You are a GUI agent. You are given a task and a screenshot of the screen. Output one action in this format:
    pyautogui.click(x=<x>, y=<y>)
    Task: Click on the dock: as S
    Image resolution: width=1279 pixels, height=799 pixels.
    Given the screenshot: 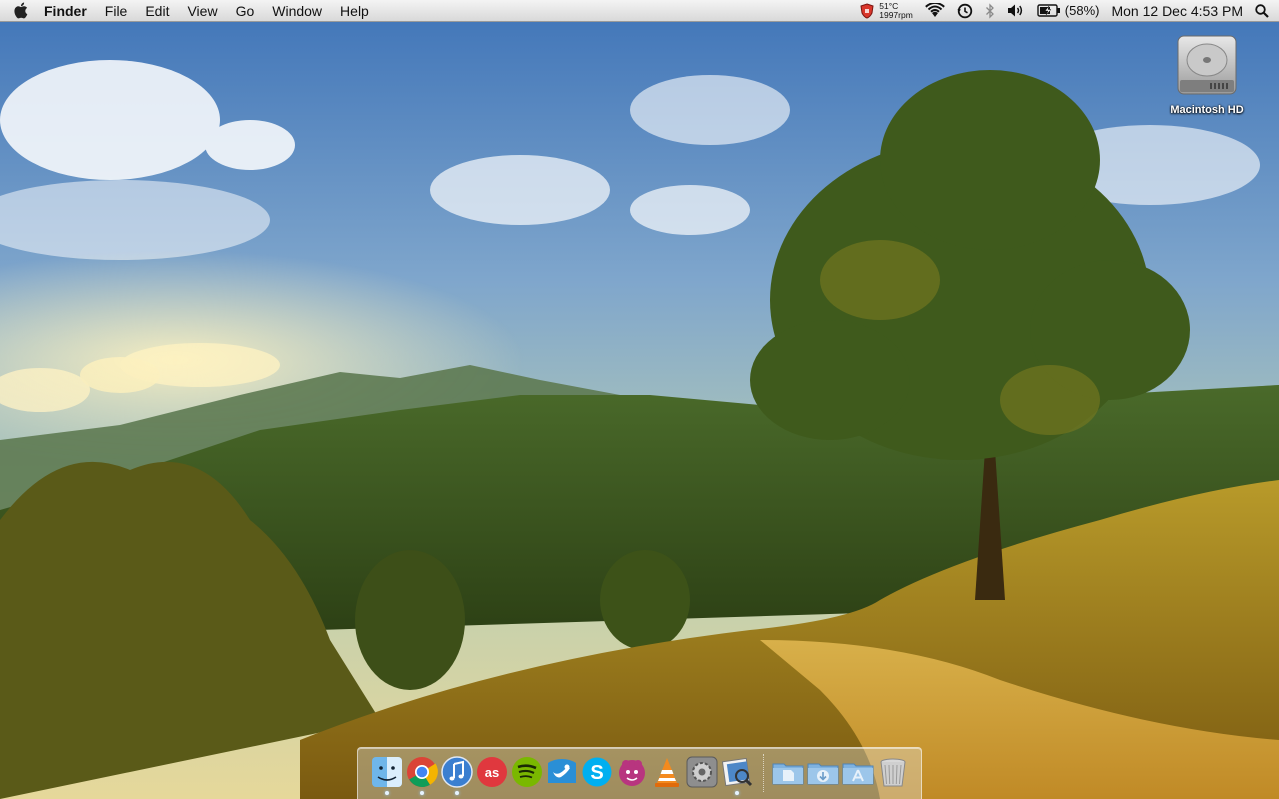 What is the action you would take?
    pyautogui.click(x=639, y=773)
    